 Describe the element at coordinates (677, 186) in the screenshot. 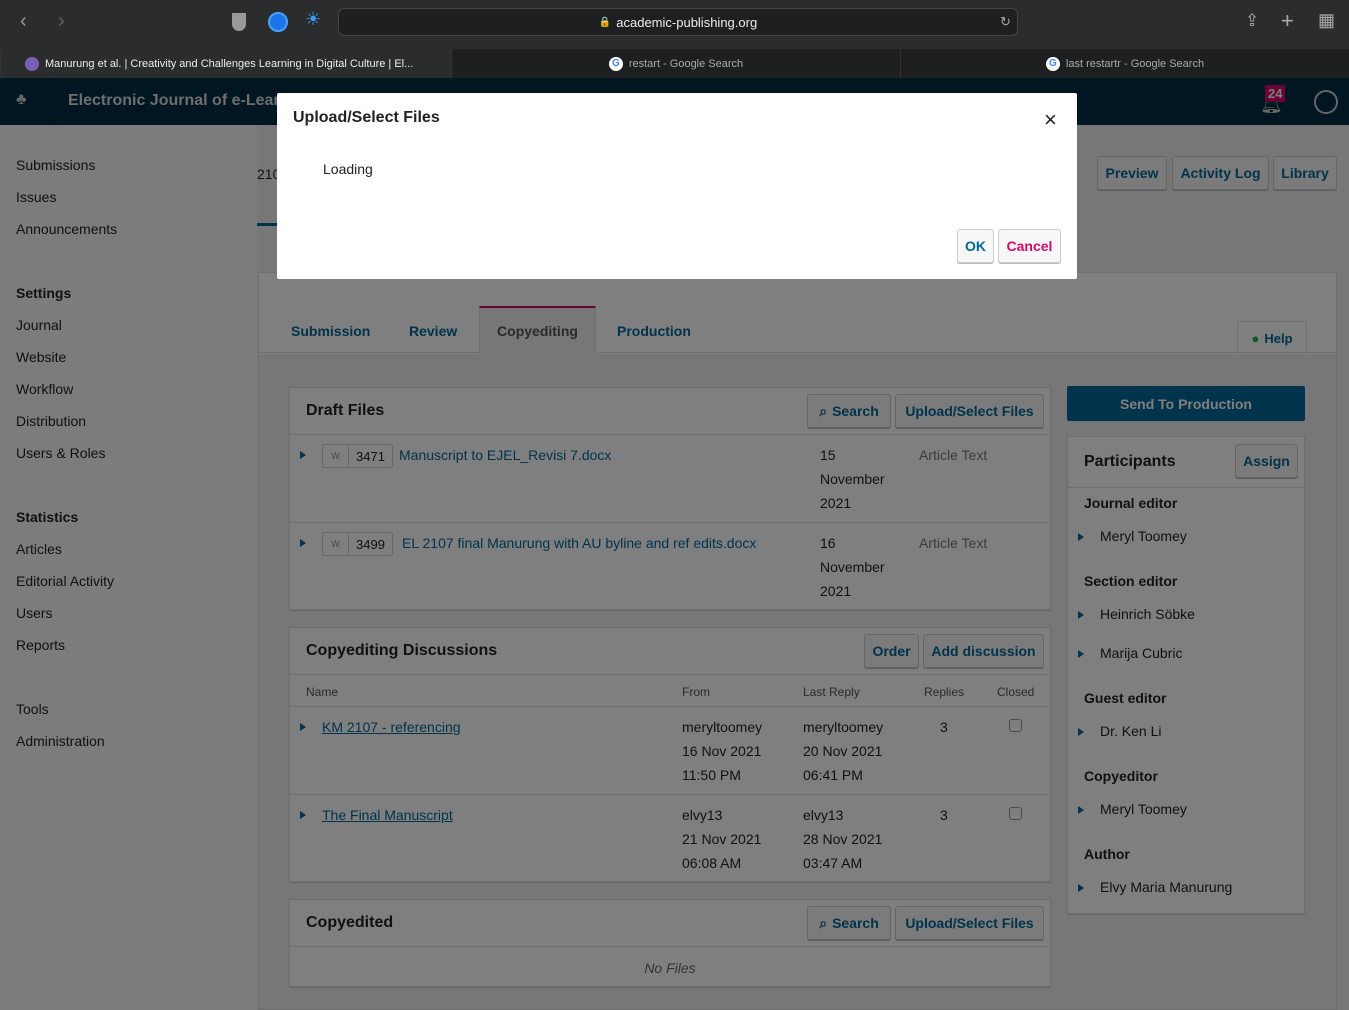

I see `upload-select-files-modal: Upload/Select Files × Loading OK Cancel` at that location.